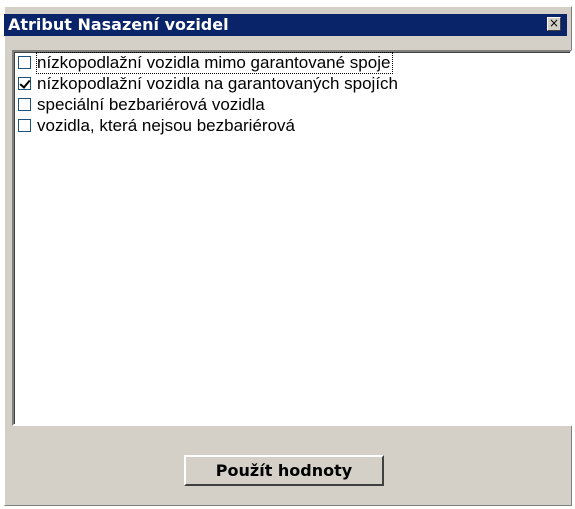 The width and height of the screenshot is (575, 509). Describe the element at coordinates (284, 470) in the screenshot. I see `apply-values-button: Použít hodnoty` at that location.